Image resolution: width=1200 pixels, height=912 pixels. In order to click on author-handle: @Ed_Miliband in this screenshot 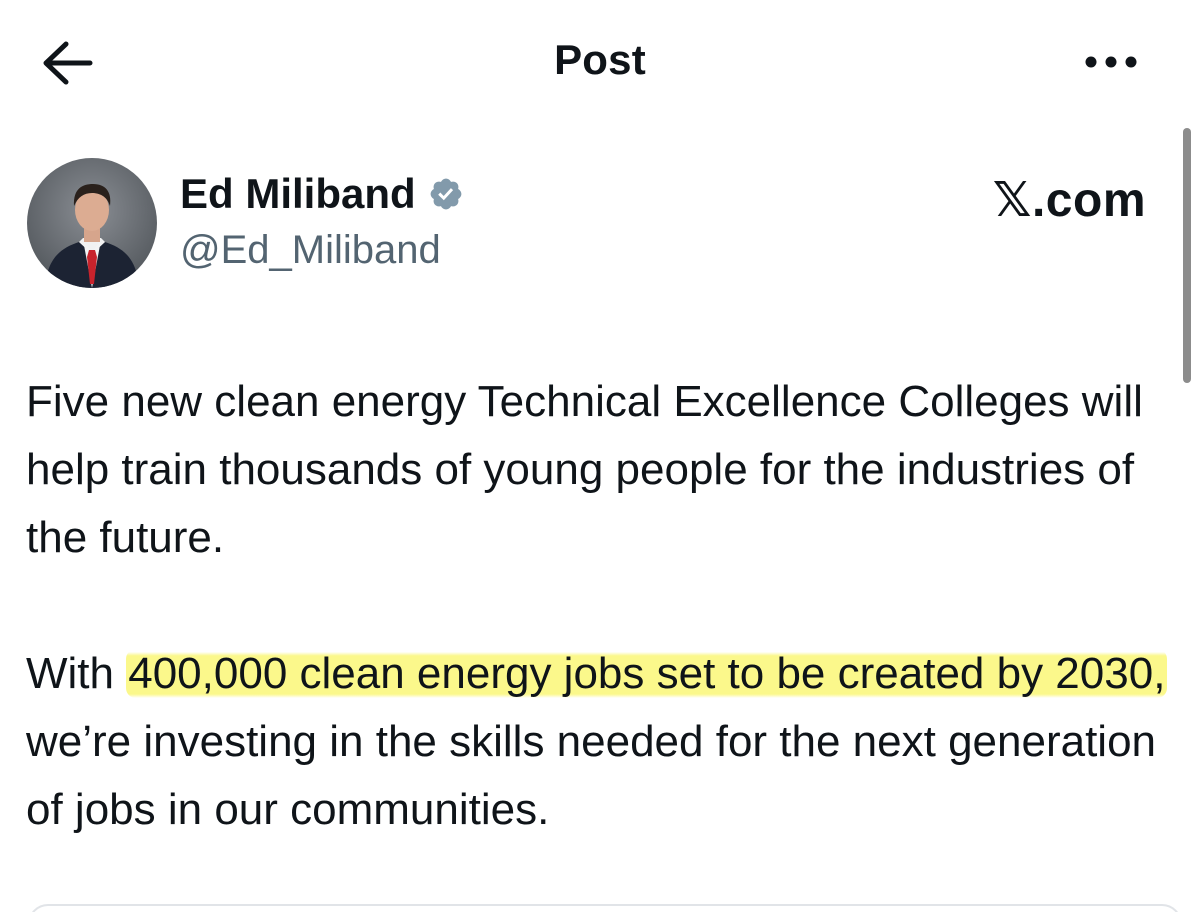, I will do `click(310, 250)`.